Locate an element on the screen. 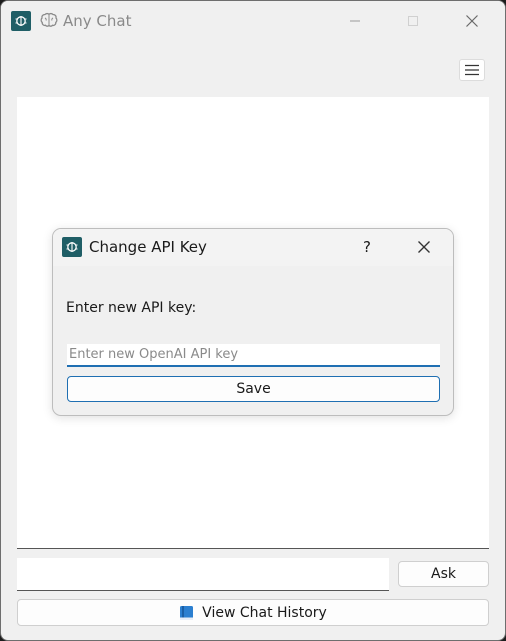 The image size is (506, 641). api-key-input is located at coordinates (253, 355).